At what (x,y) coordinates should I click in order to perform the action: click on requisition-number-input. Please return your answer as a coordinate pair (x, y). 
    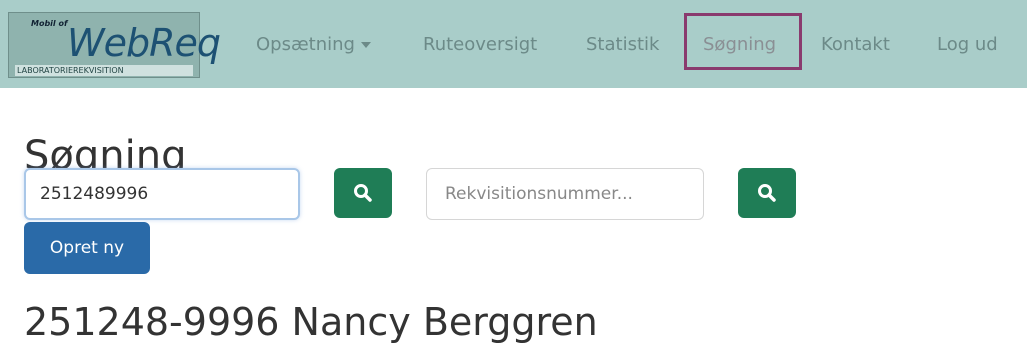
    Looking at the image, I should click on (565, 194).